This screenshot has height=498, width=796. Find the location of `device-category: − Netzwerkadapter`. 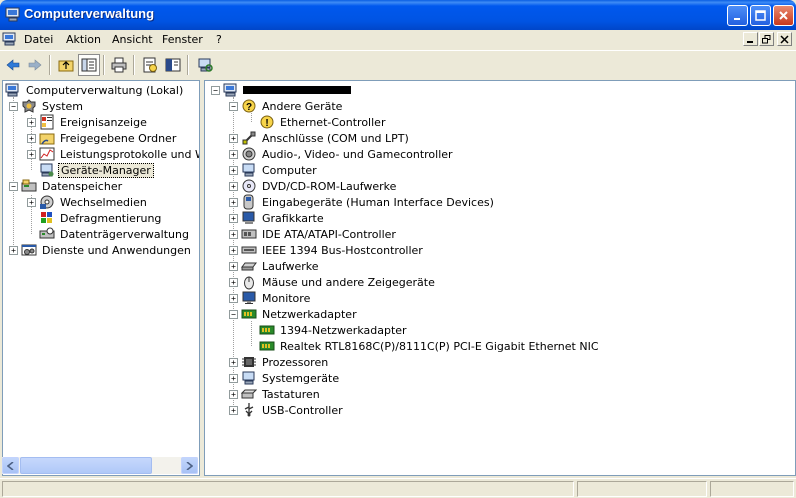

device-category: − Netzwerkadapter is located at coordinates (294, 314).